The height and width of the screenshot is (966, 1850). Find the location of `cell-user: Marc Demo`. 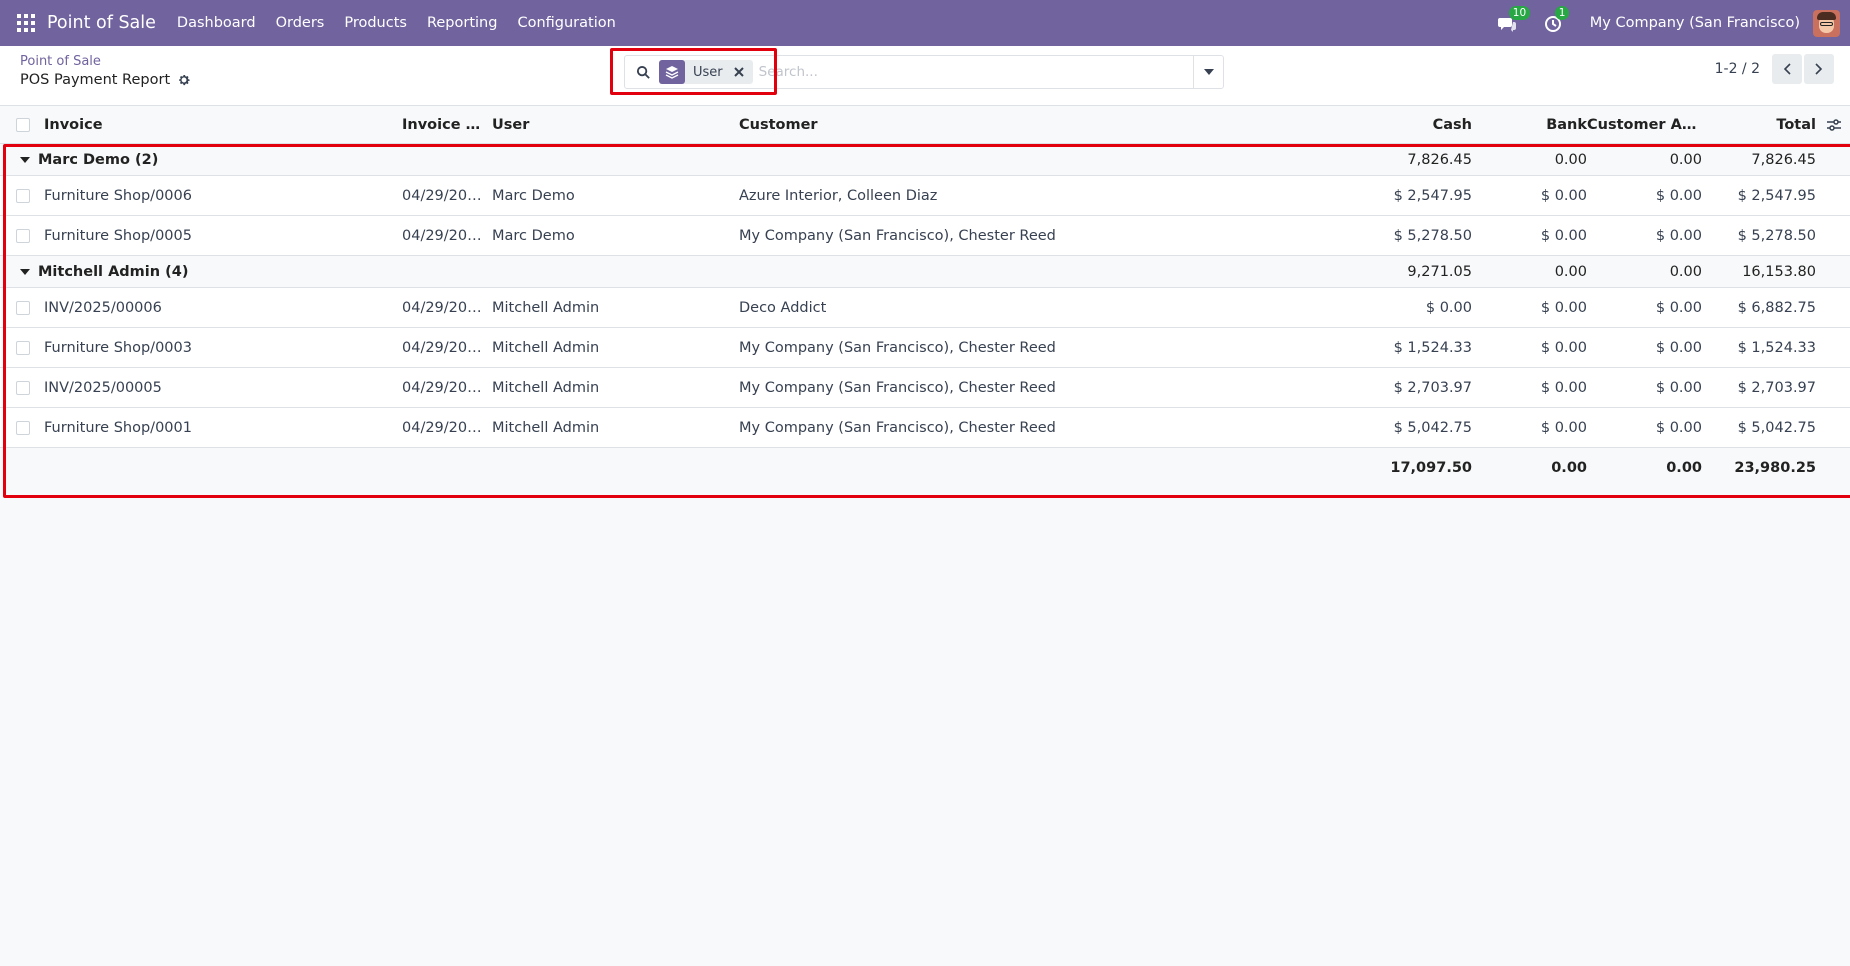

cell-user: Marc Demo is located at coordinates (533, 195).